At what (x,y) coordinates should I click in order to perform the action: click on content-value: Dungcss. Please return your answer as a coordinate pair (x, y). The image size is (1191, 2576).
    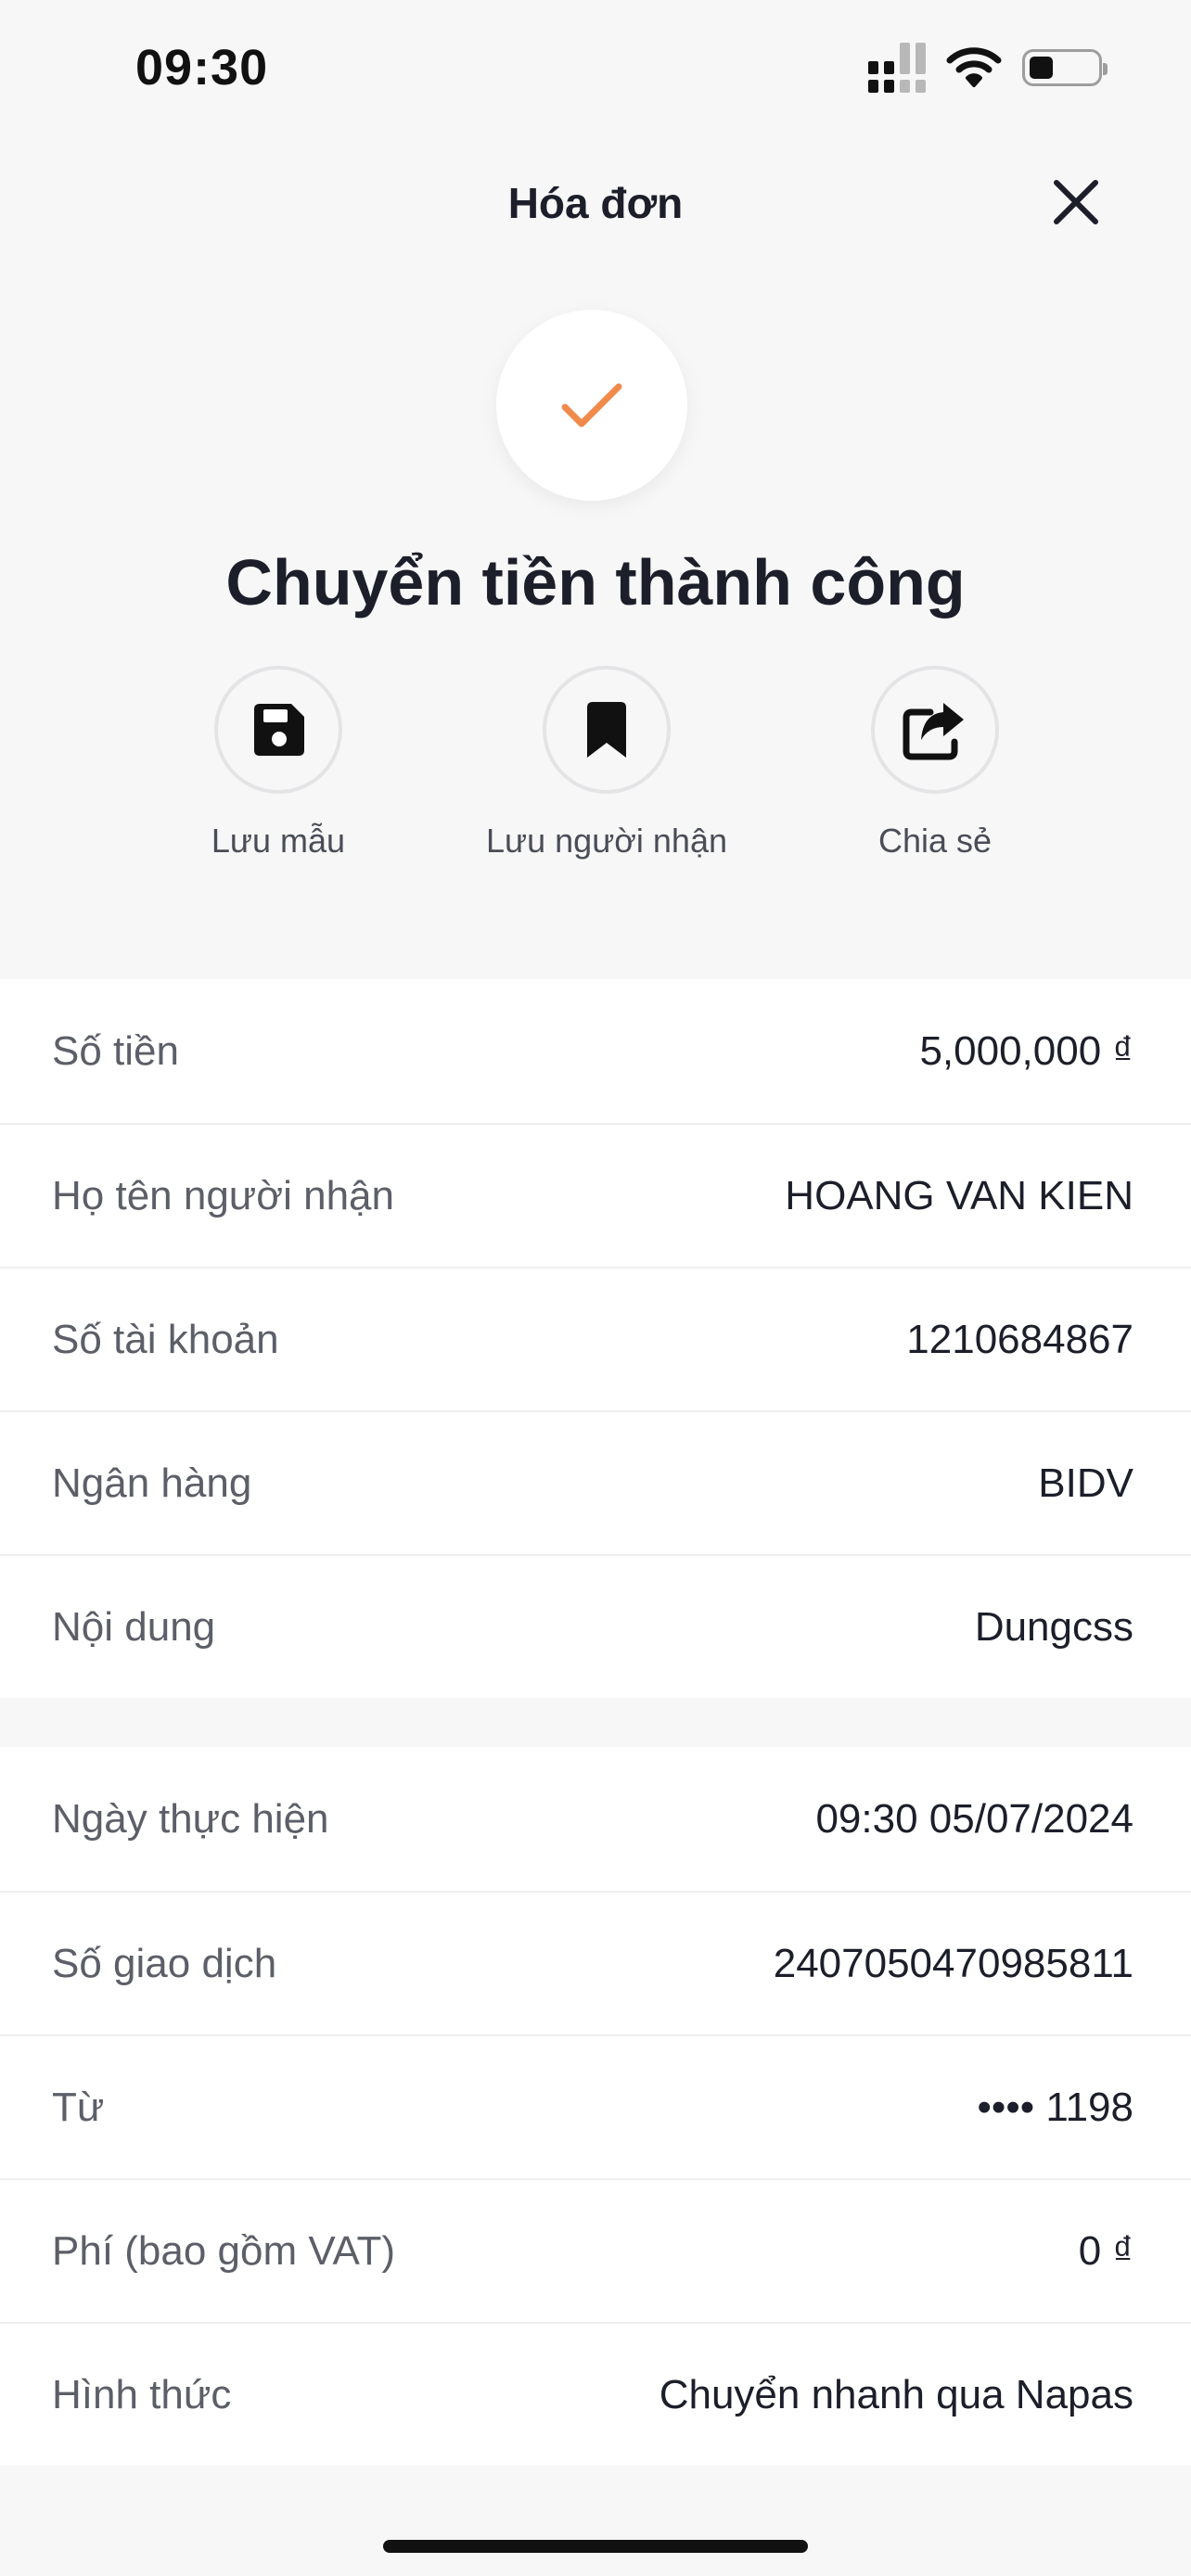
    Looking at the image, I should click on (1053, 1626).